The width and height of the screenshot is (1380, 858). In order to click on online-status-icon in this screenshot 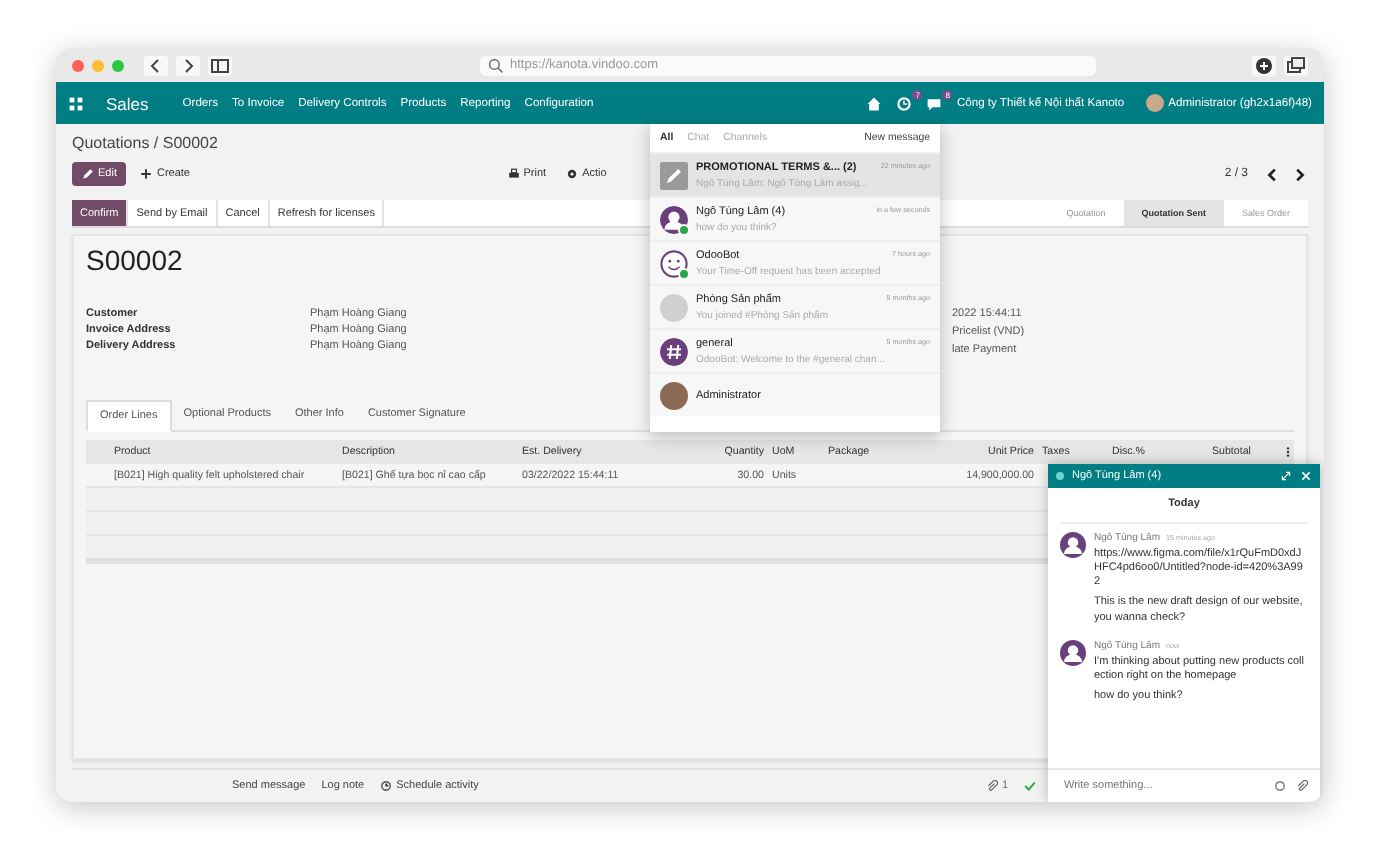, I will do `click(1060, 476)`.